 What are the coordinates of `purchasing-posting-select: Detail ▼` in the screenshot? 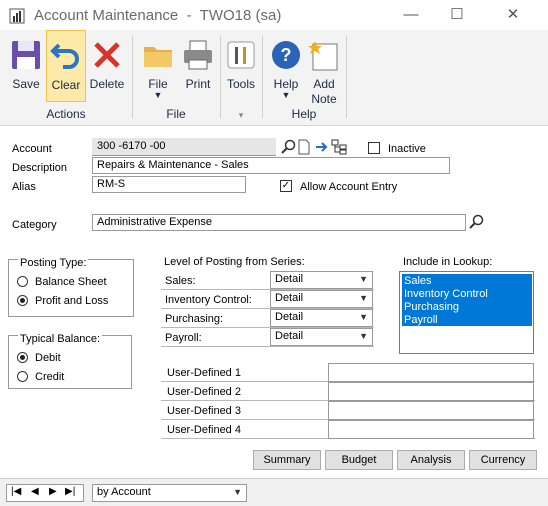 It's located at (321, 318).